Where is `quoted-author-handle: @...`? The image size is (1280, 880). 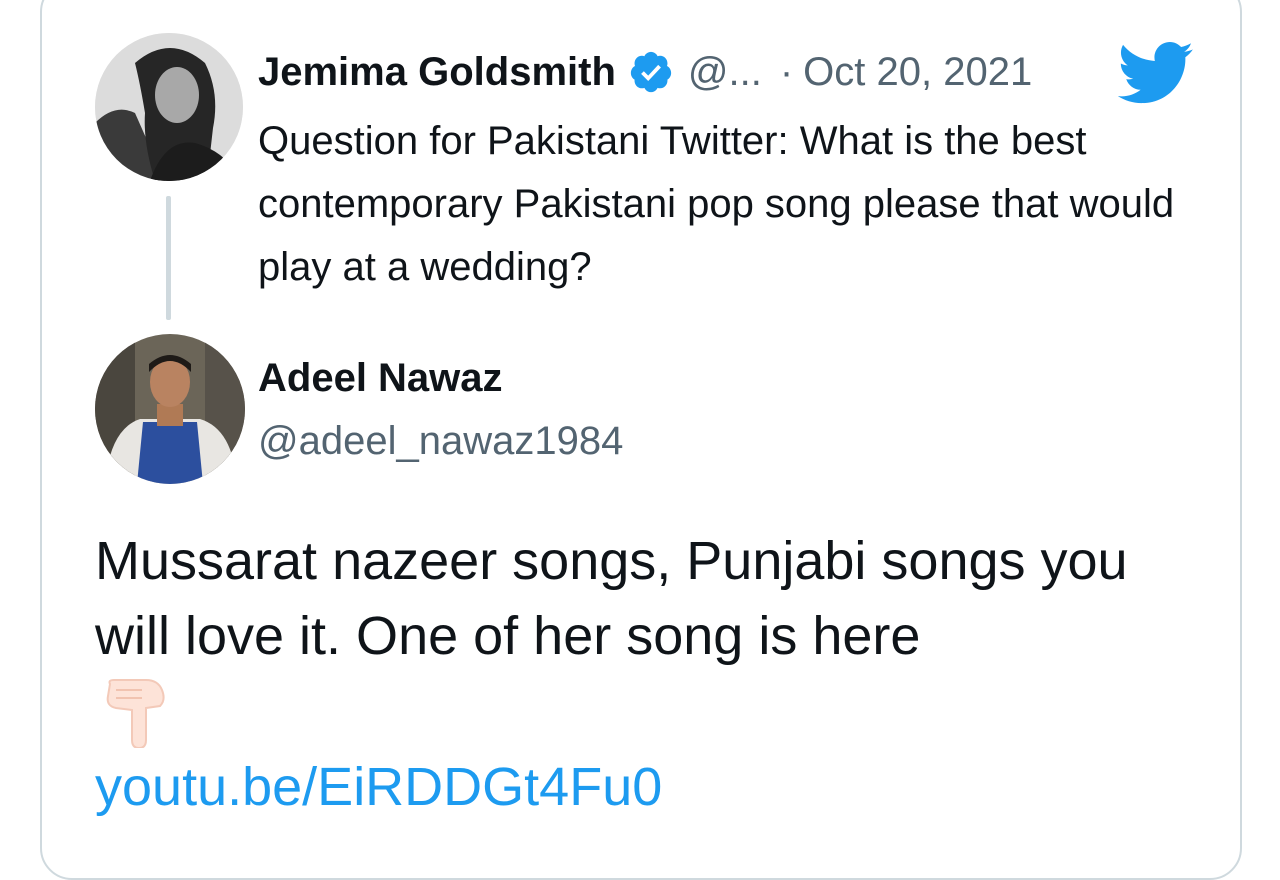 quoted-author-handle: @... is located at coordinates (725, 72).